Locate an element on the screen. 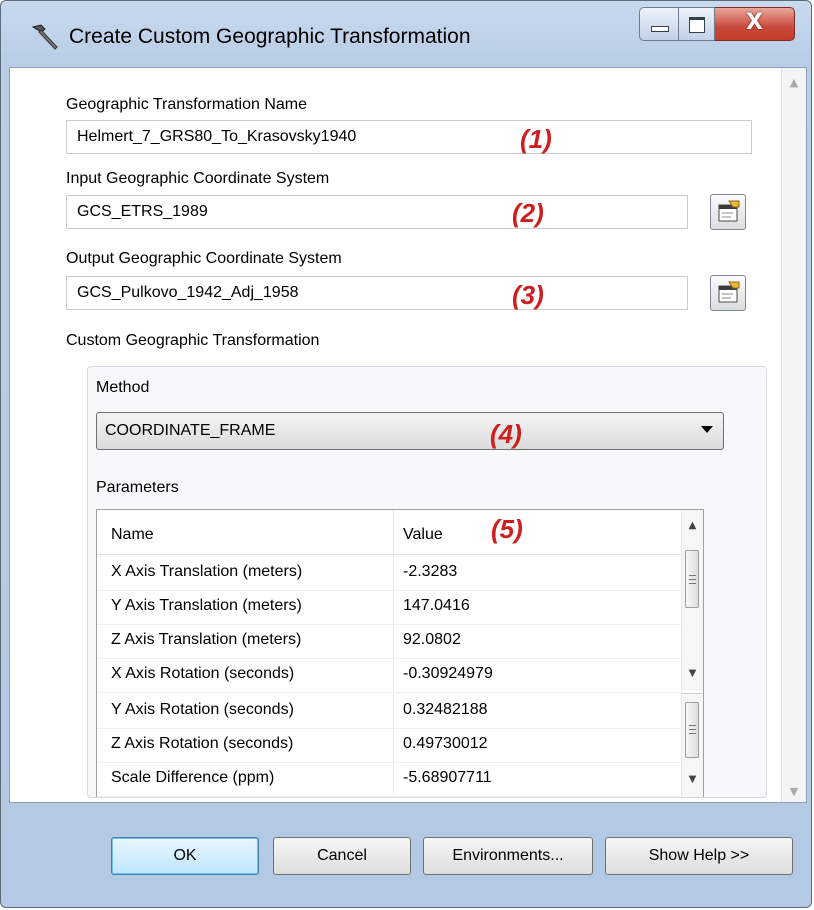 This screenshot has height=910, width=814. row-name: X Axis Translation (meters) is located at coordinates (207, 571).